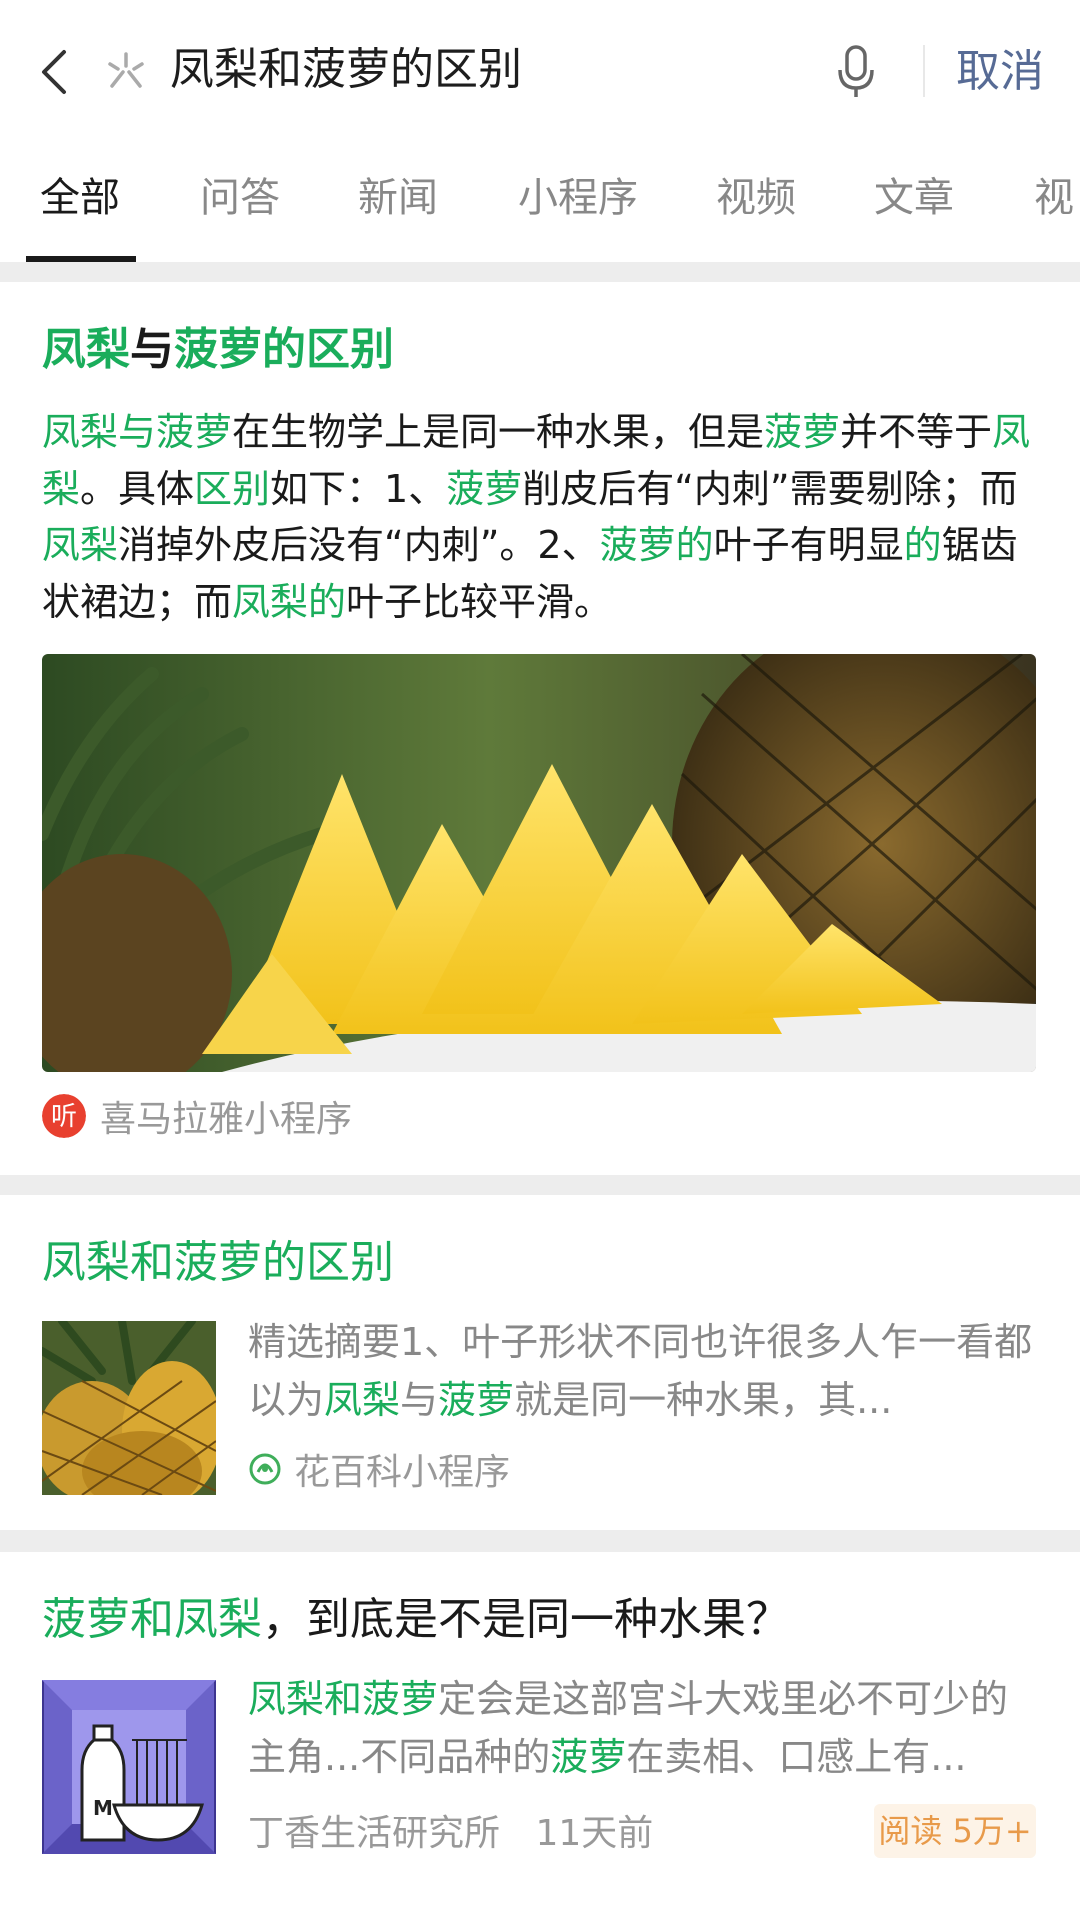  I want to click on source-name: 花百科小程序, so click(402, 1472).